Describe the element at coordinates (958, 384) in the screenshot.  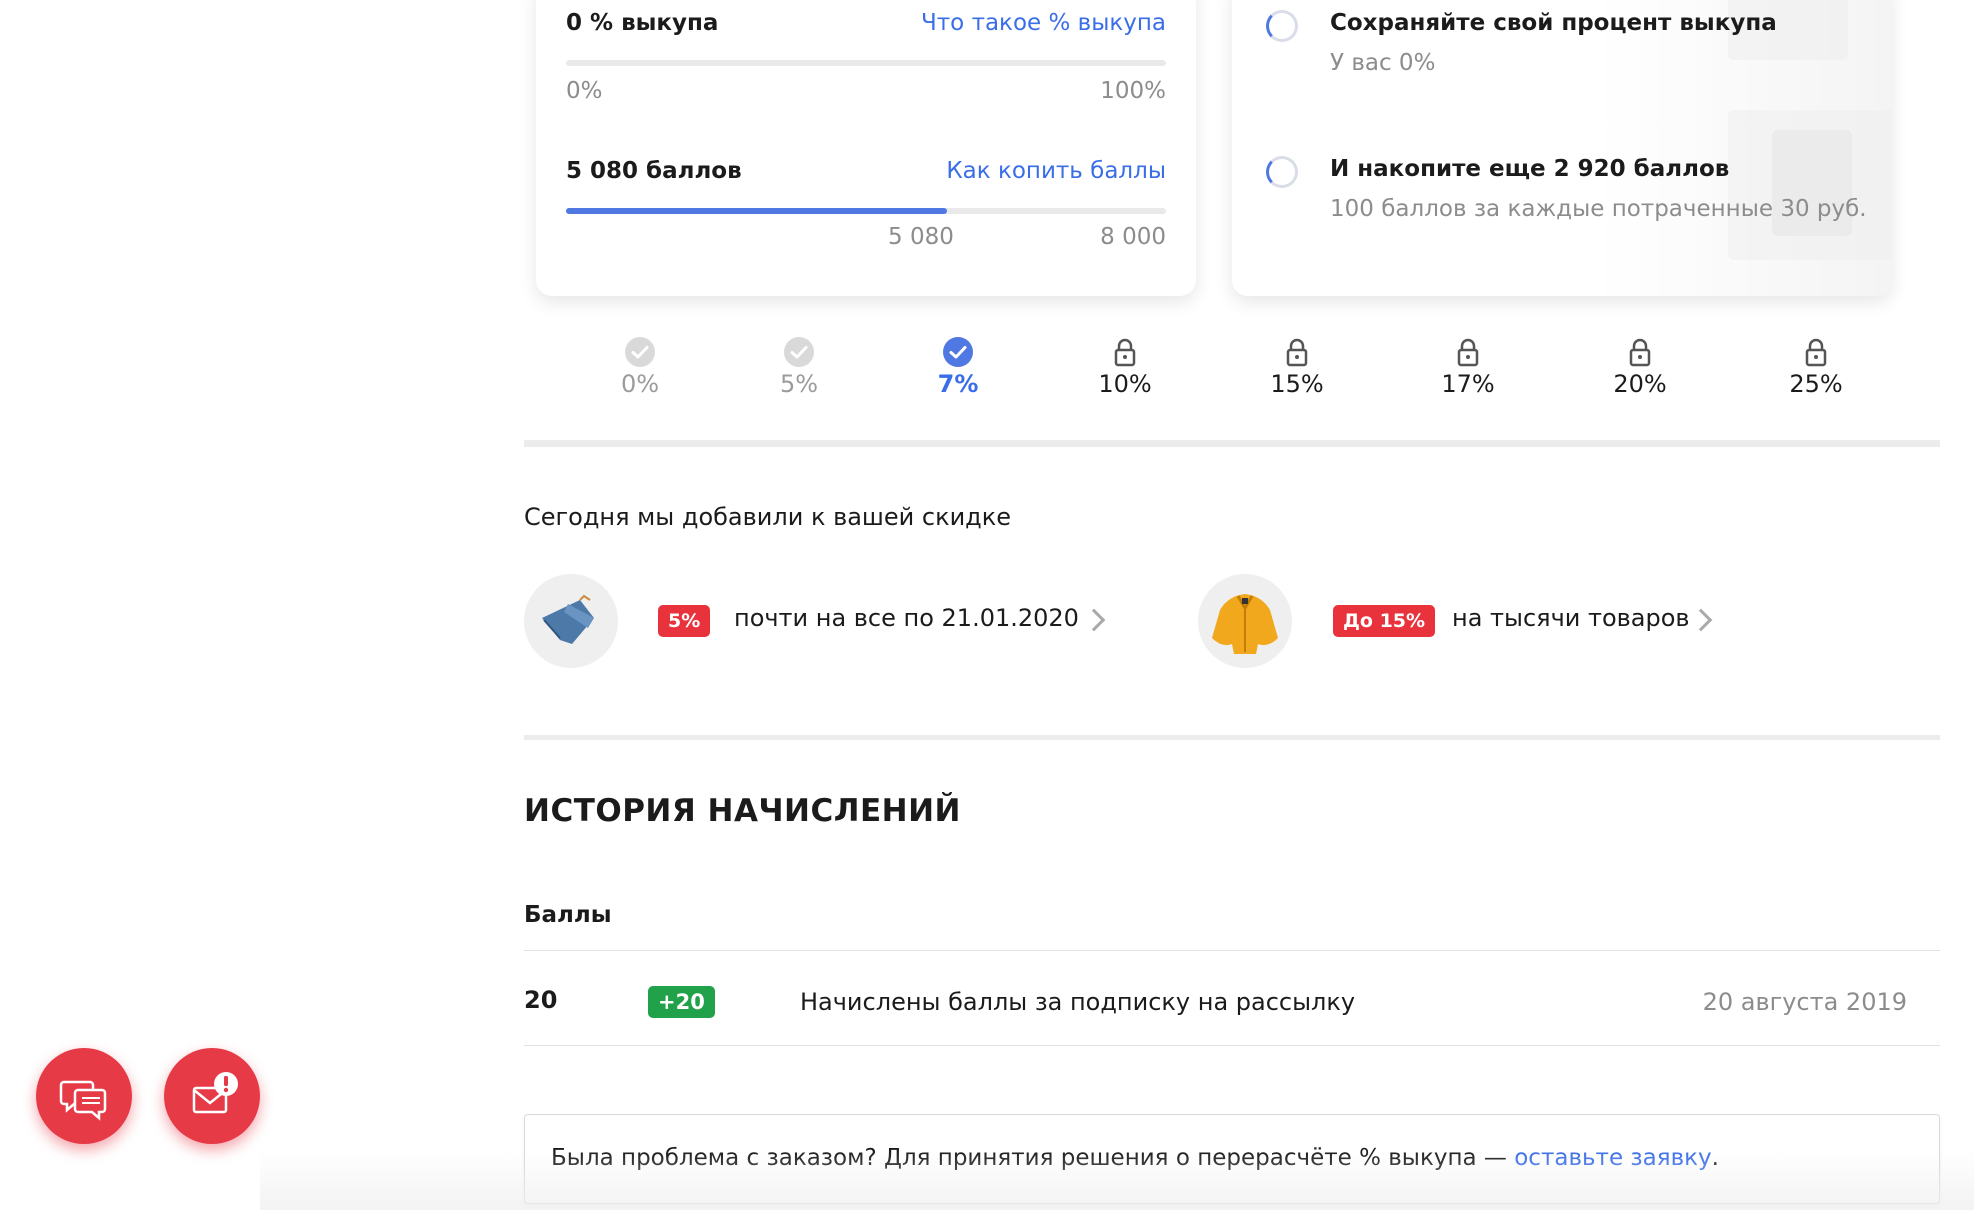
I see `level-label: 7%` at that location.